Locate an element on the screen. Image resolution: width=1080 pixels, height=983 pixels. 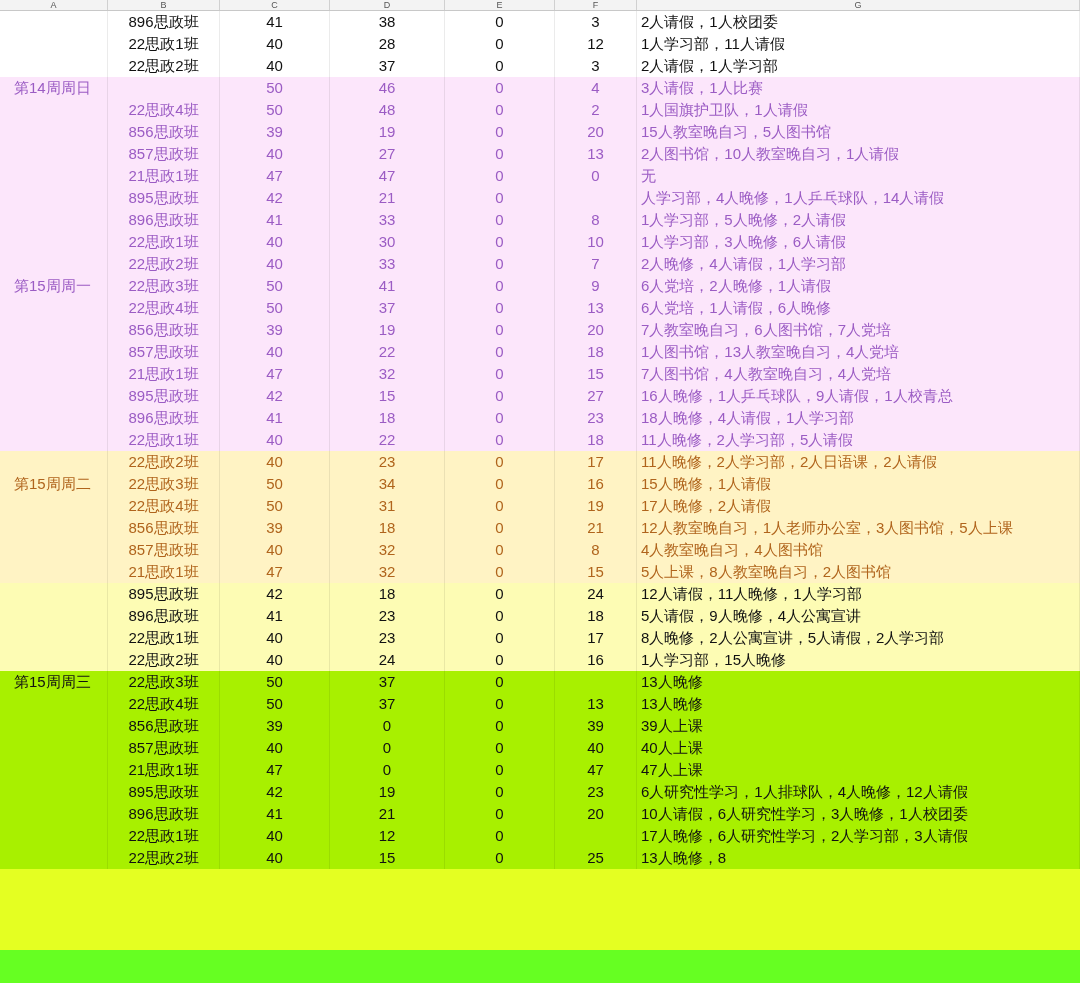
column-header: A is located at coordinates (54, 5).